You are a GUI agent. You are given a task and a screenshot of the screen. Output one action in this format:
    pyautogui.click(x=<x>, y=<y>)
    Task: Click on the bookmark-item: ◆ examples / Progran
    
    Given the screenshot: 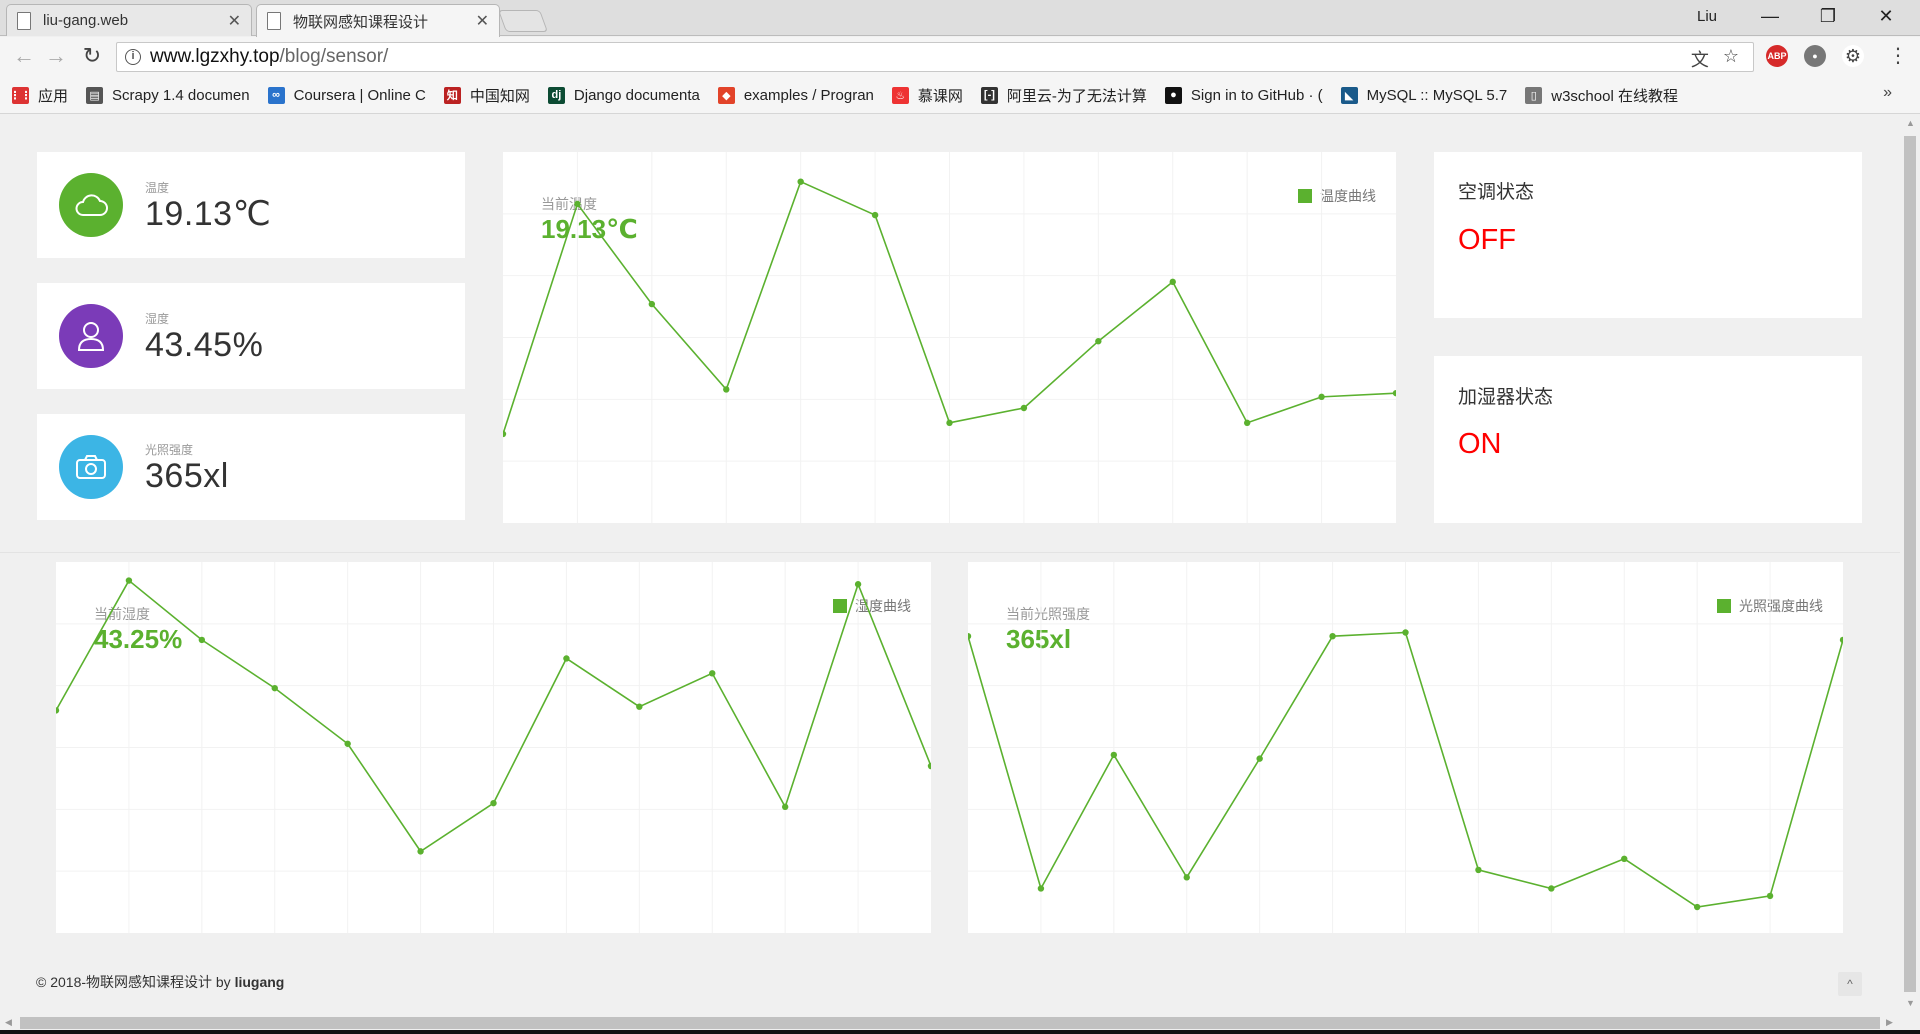 What is the action you would take?
    pyautogui.click(x=795, y=95)
    